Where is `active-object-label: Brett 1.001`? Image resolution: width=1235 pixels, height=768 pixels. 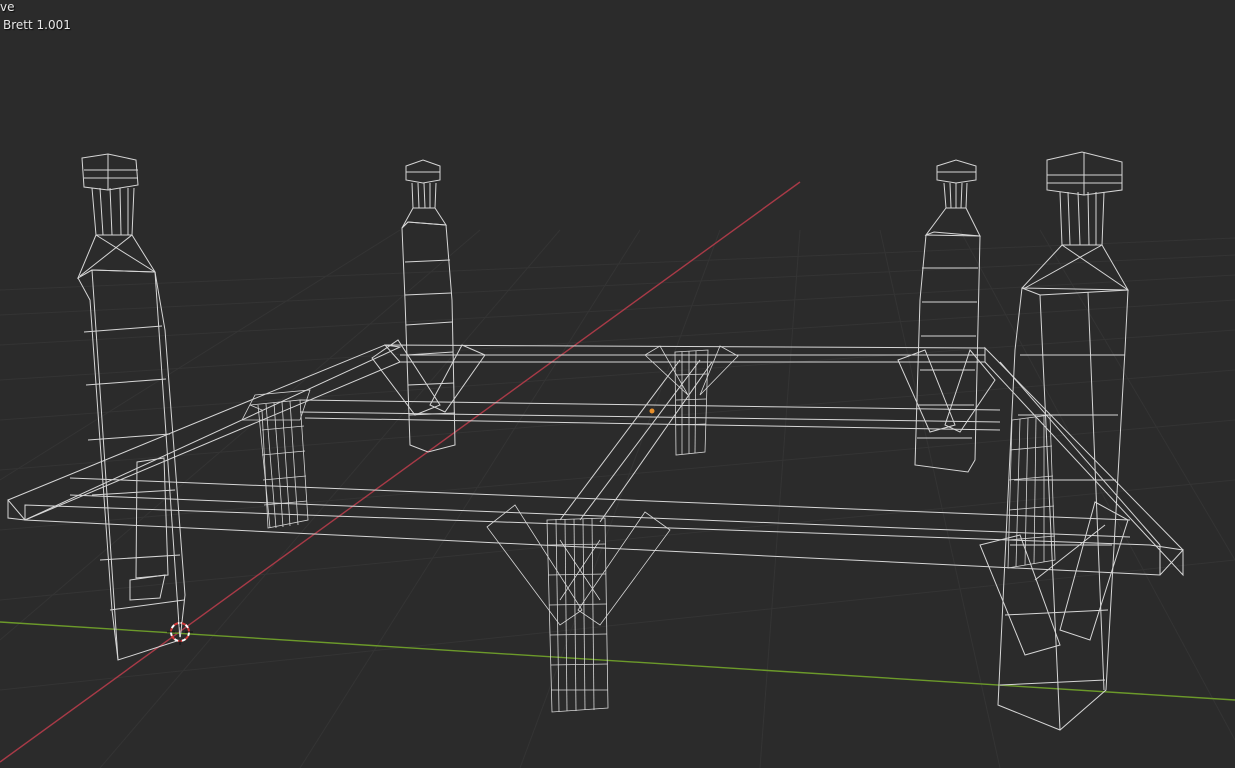 active-object-label: Brett 1.001 is located at coordinates (37, 25).